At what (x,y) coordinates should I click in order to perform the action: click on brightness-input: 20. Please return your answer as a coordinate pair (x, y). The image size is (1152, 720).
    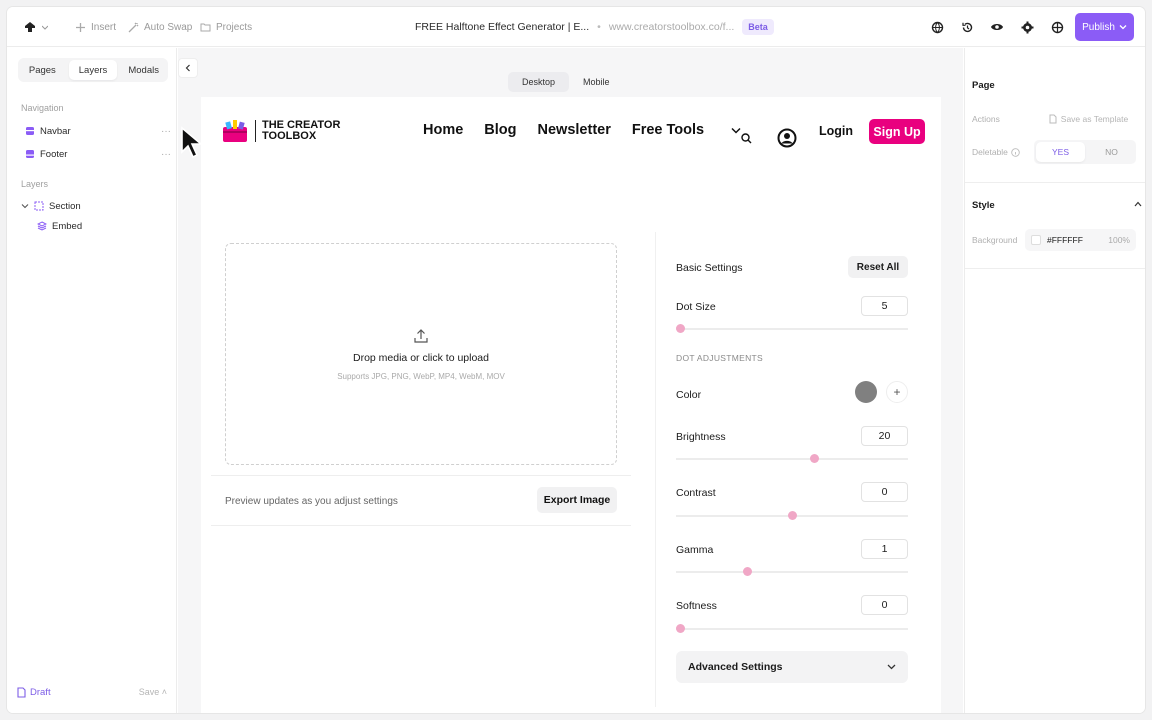
    Looking at the image, I should click on (884, 436).